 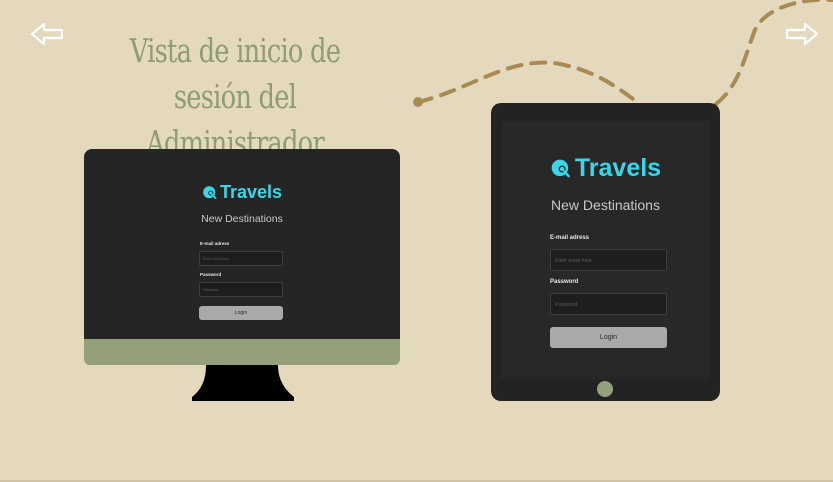 What do you see at coordinates (802, 34) in the screenshot?
I see `arrow-right-icon` at bounding box center [802, 34].